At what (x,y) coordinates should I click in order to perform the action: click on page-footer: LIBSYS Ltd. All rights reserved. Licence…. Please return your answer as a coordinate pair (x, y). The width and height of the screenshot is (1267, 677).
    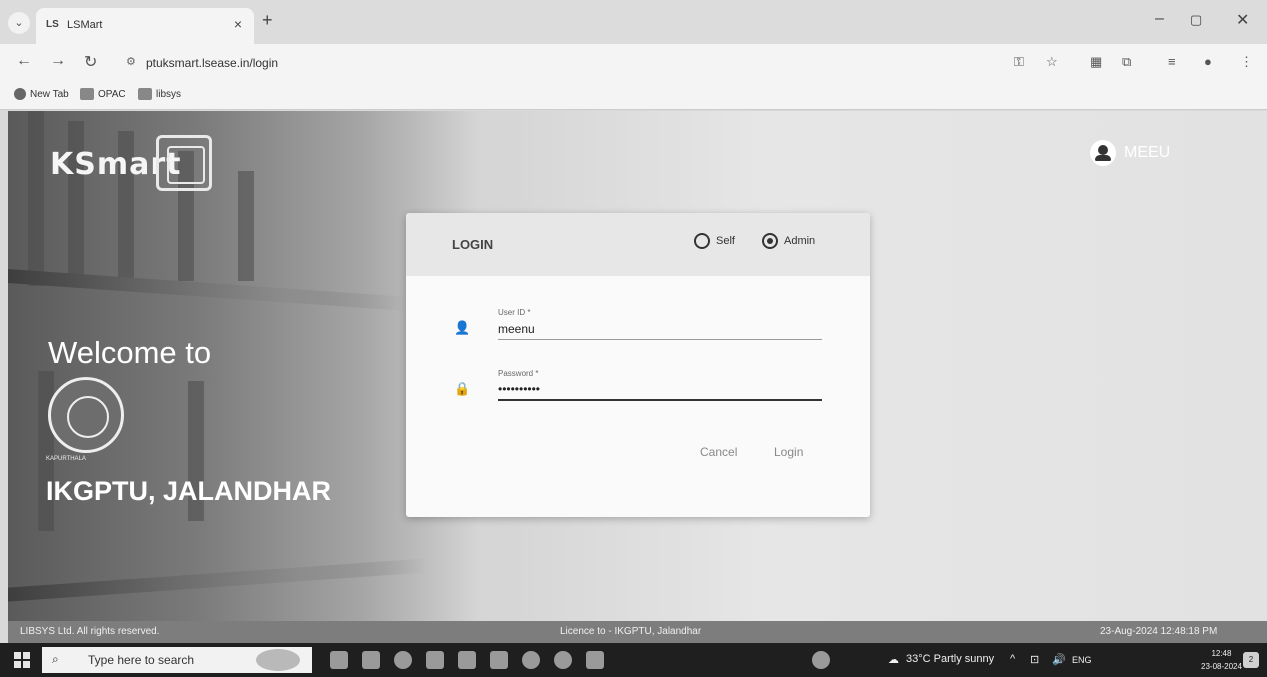
    Looking at the image, I should click on (637, 632).